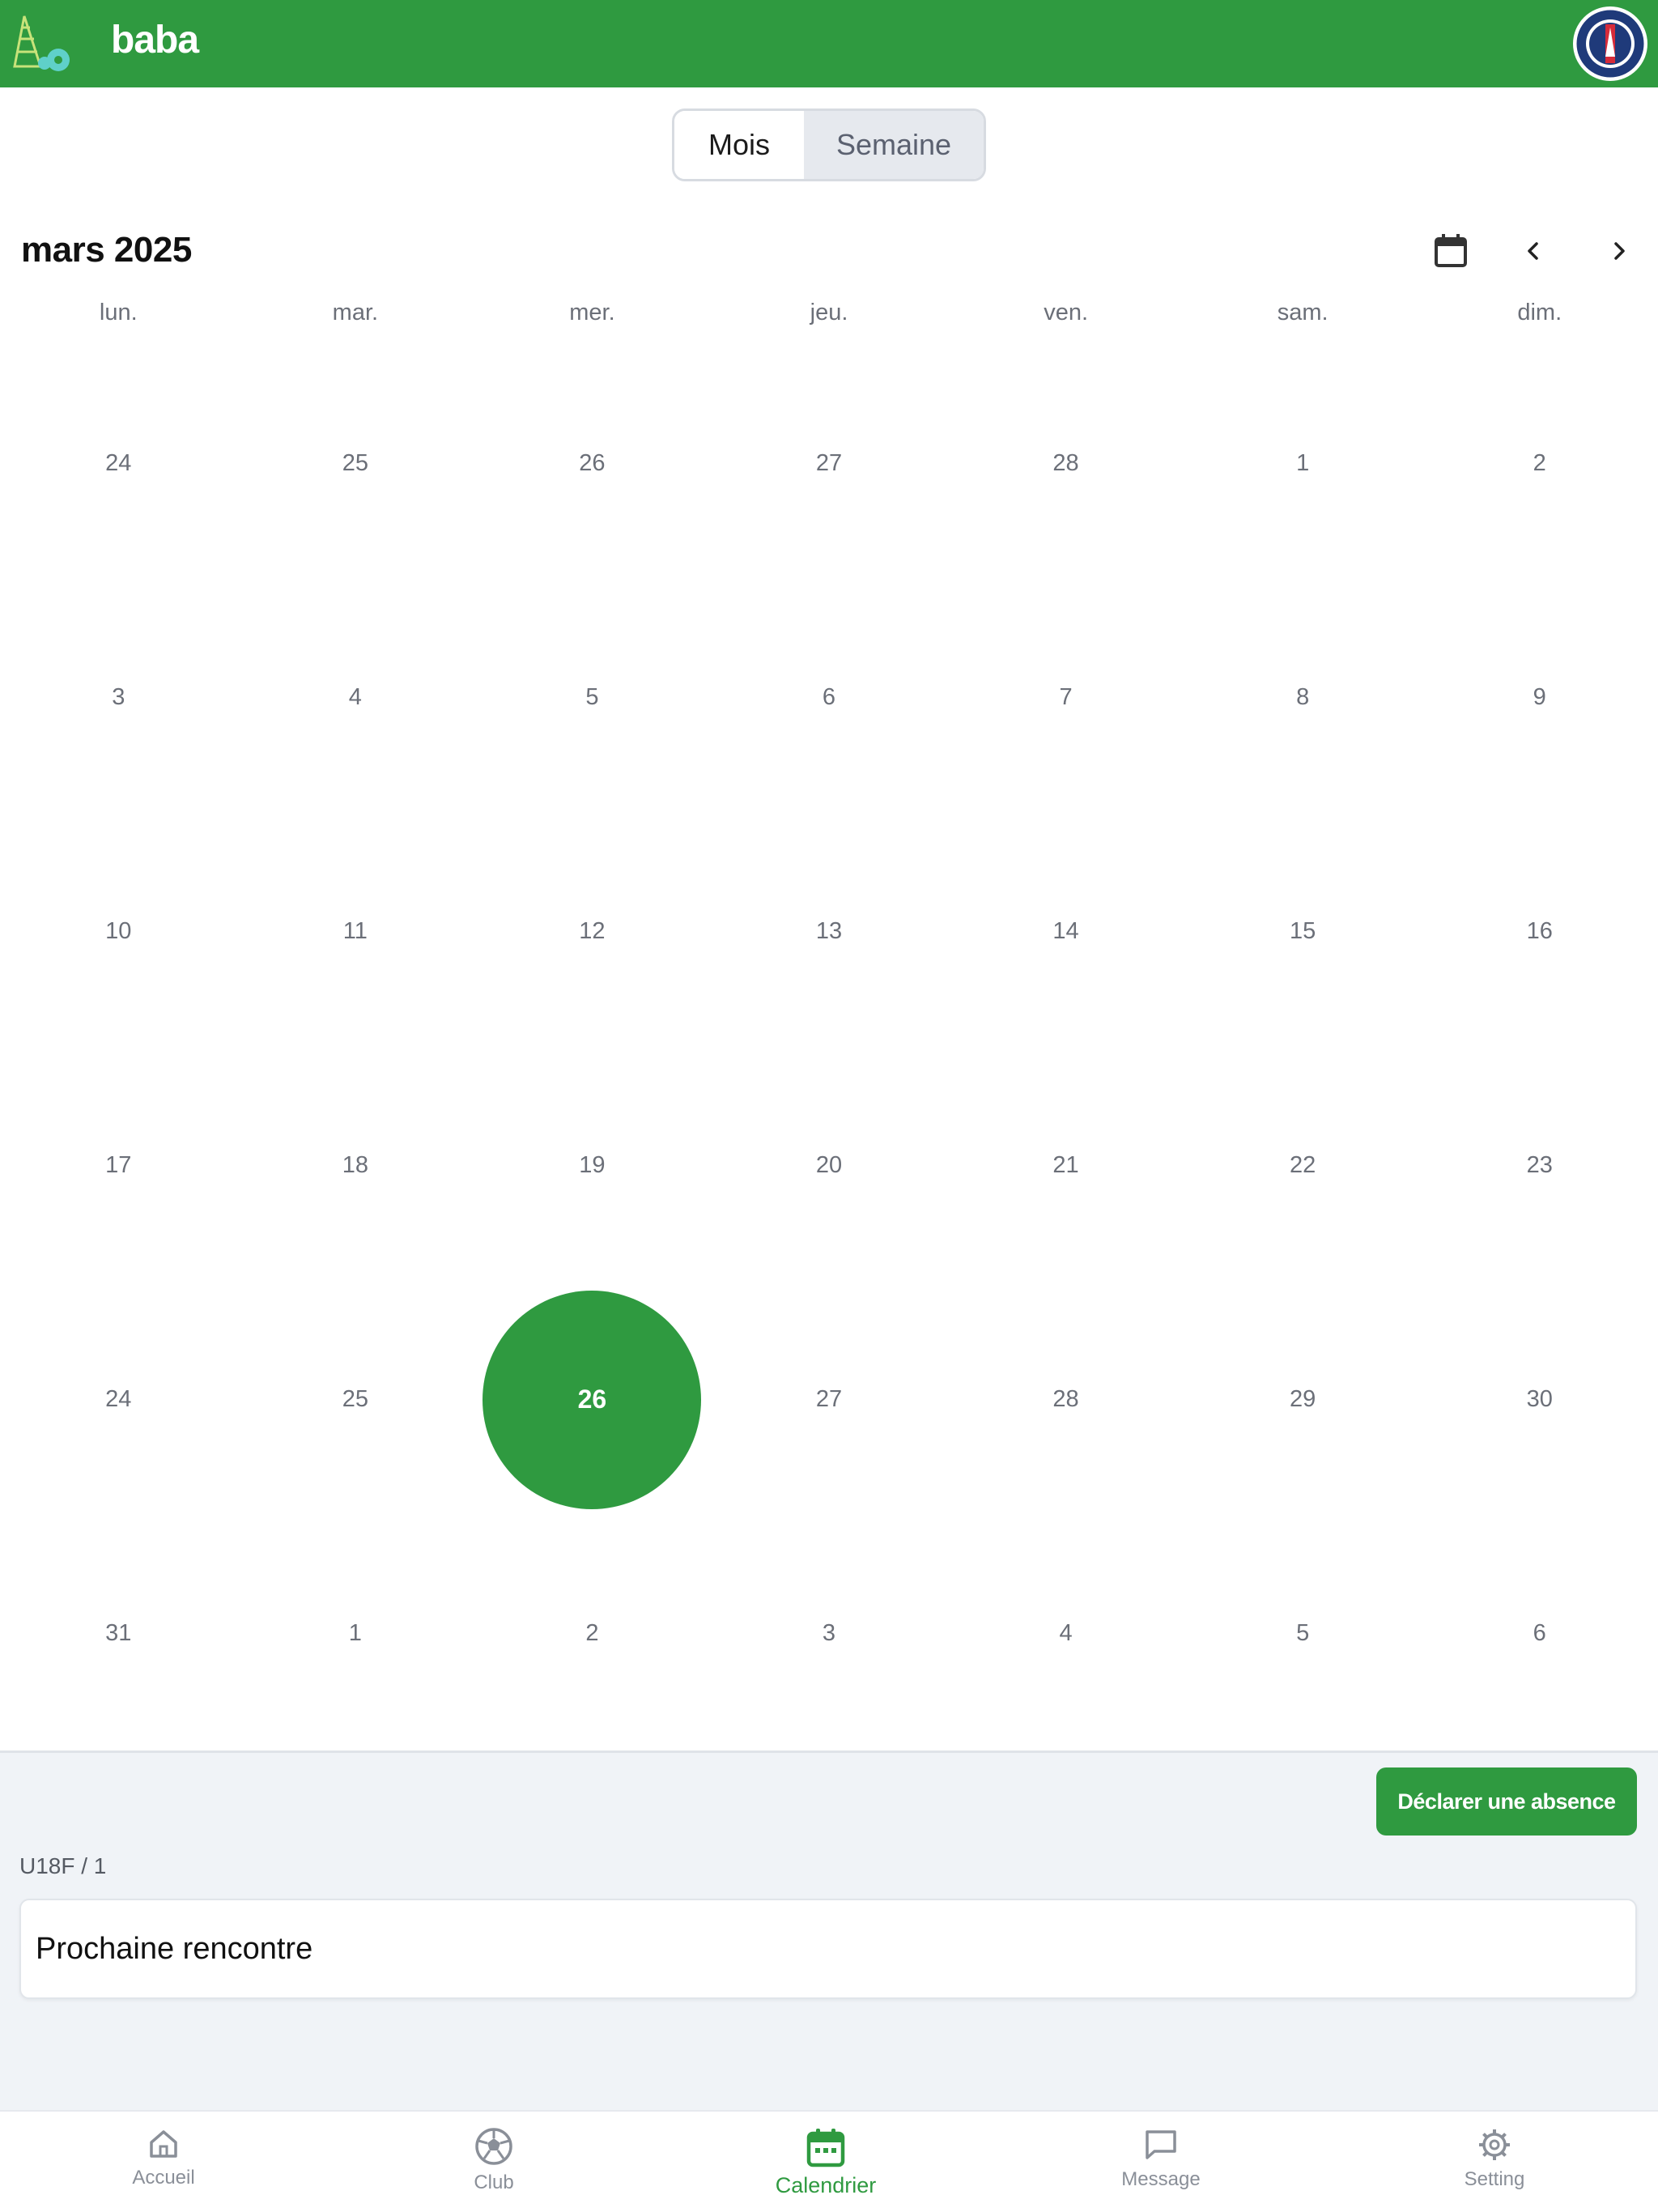 This screenshot has width=1658, height=2212. I want to click on calendar-day: 14, so click(1065, 932).